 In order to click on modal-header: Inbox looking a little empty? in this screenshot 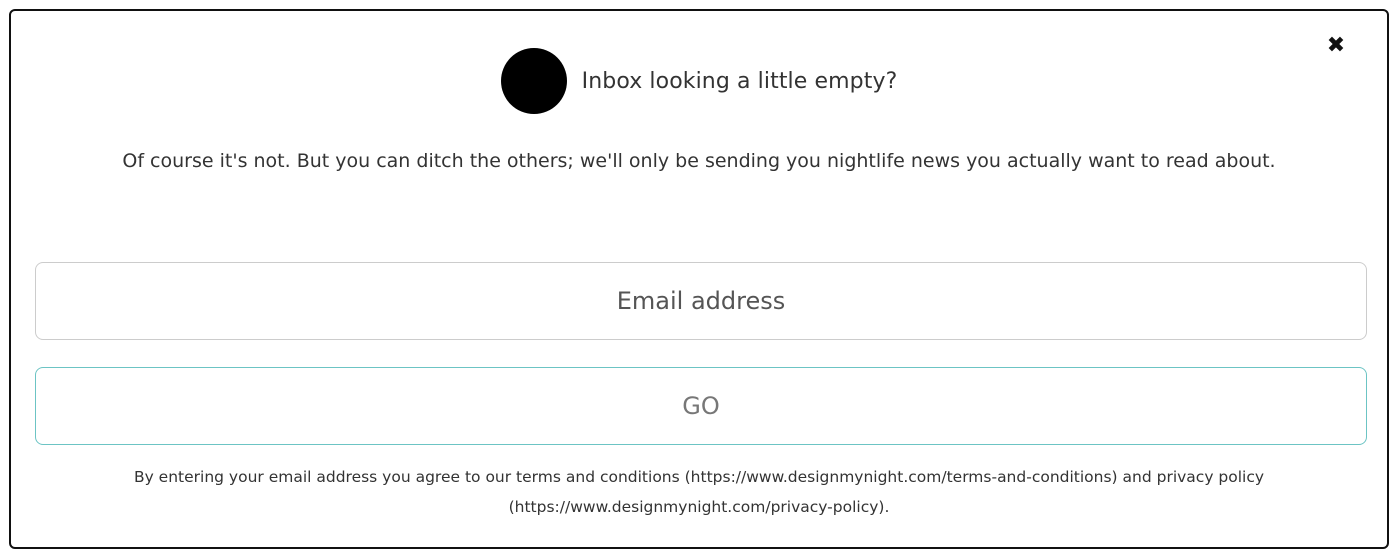, I will do `click(699, 81)`.